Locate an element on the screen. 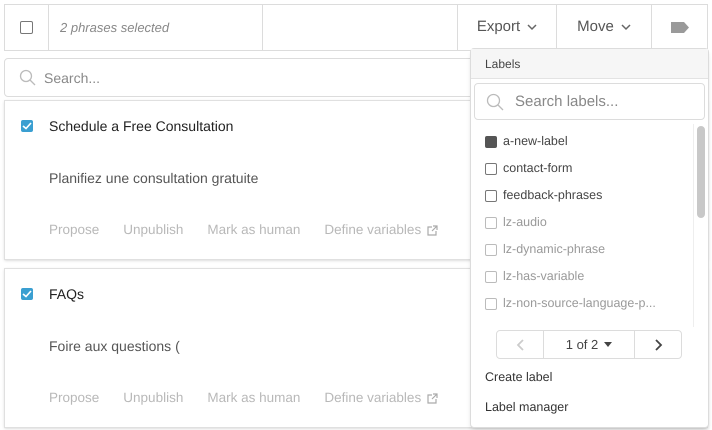  chevron-left-icon is located at coordinates (520, 344).